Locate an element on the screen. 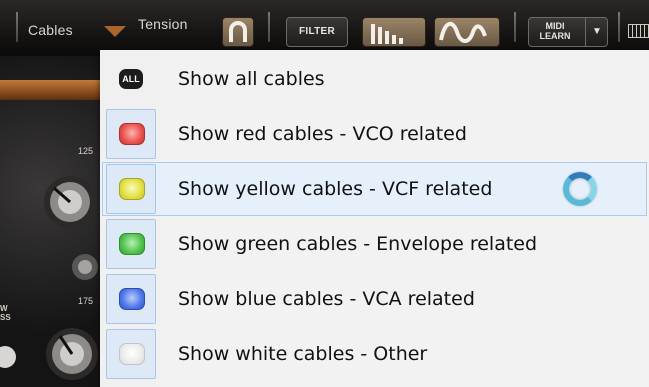 This screenshot has height=387, width=649. midi-learn-label: MIDI LEARN is located at coordinates (555, 31).